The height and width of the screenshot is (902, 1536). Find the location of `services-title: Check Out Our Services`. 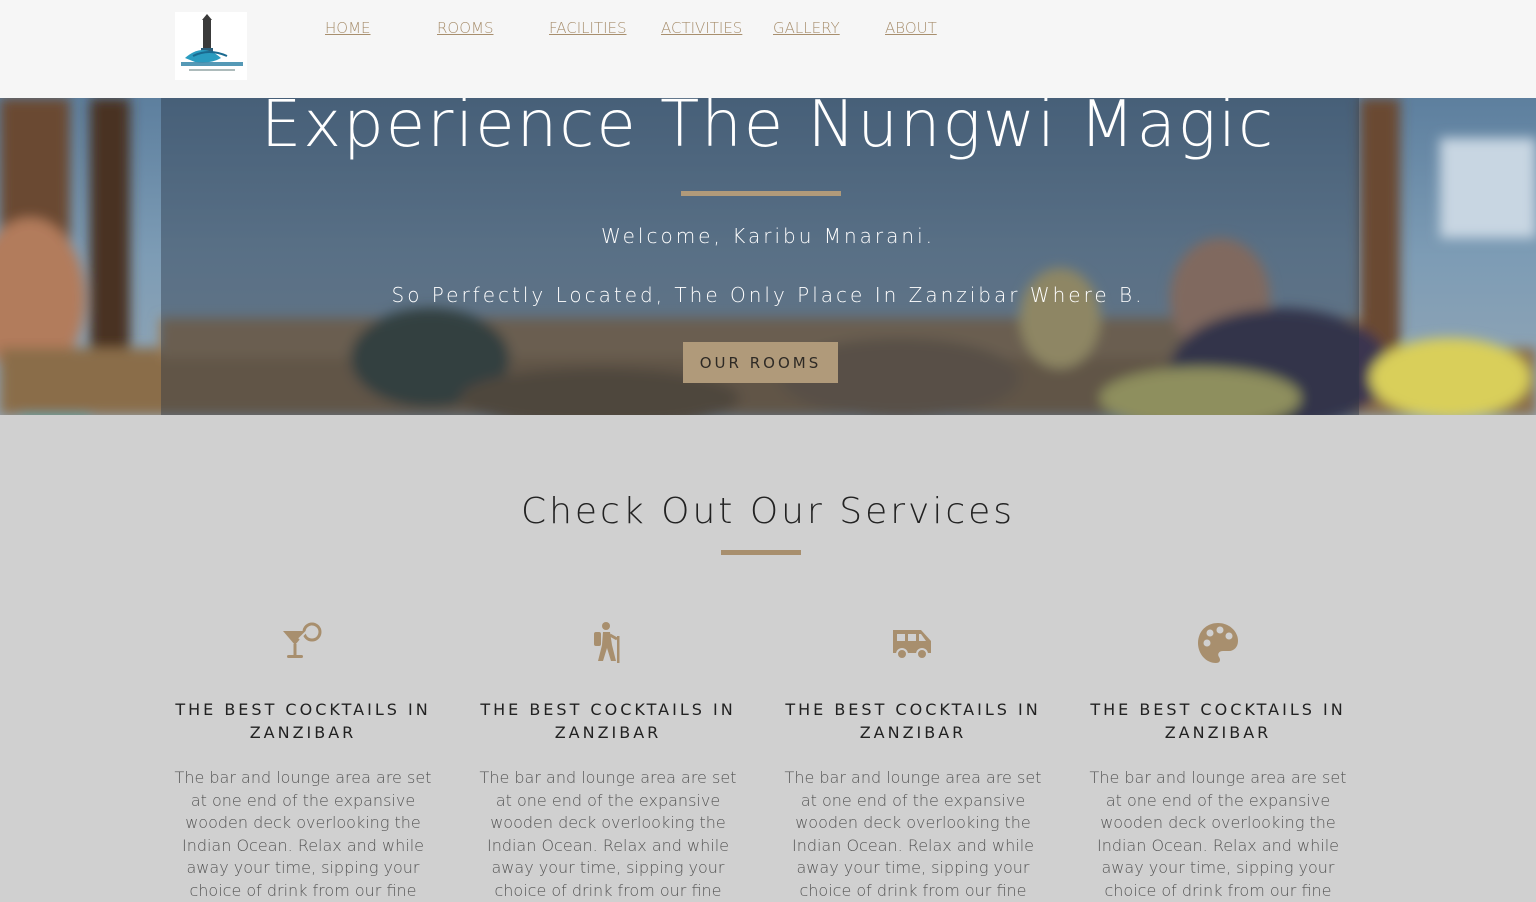

services-title: Check Out Our Services is located at coordinates (768, 511).